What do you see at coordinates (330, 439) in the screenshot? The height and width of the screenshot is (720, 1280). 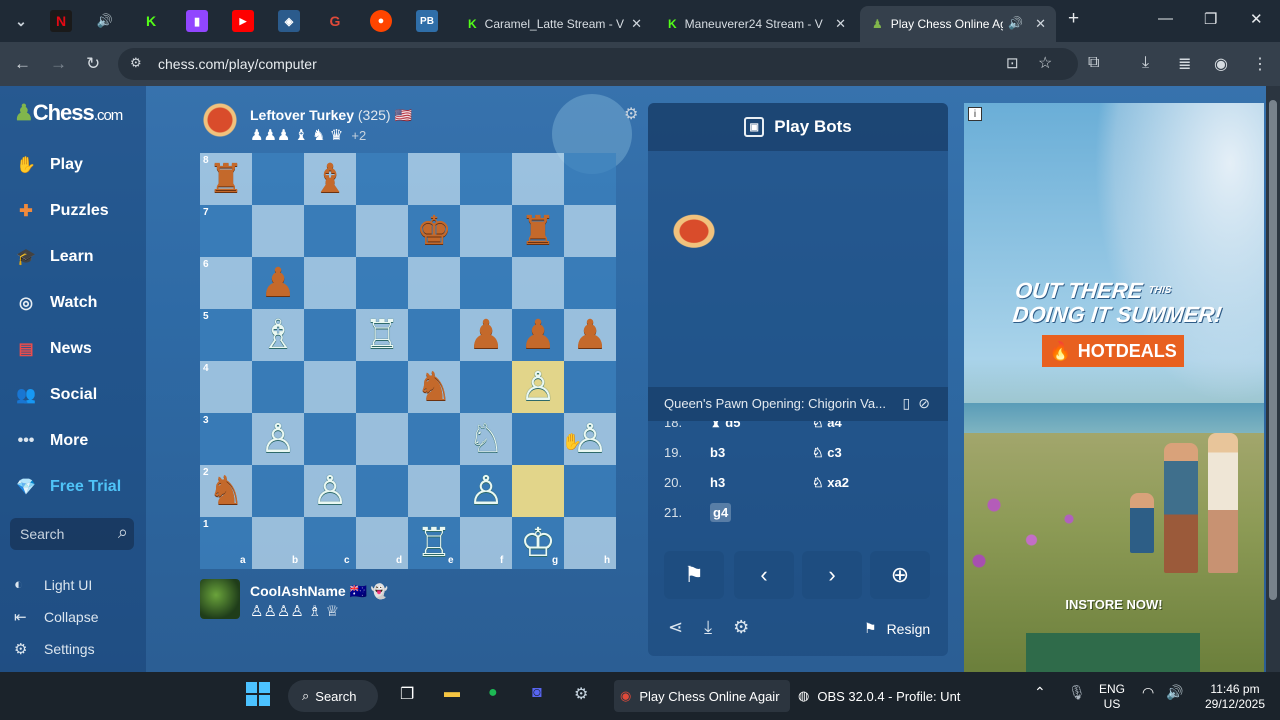 I see `square-c3` at bounding box center [330, 439].